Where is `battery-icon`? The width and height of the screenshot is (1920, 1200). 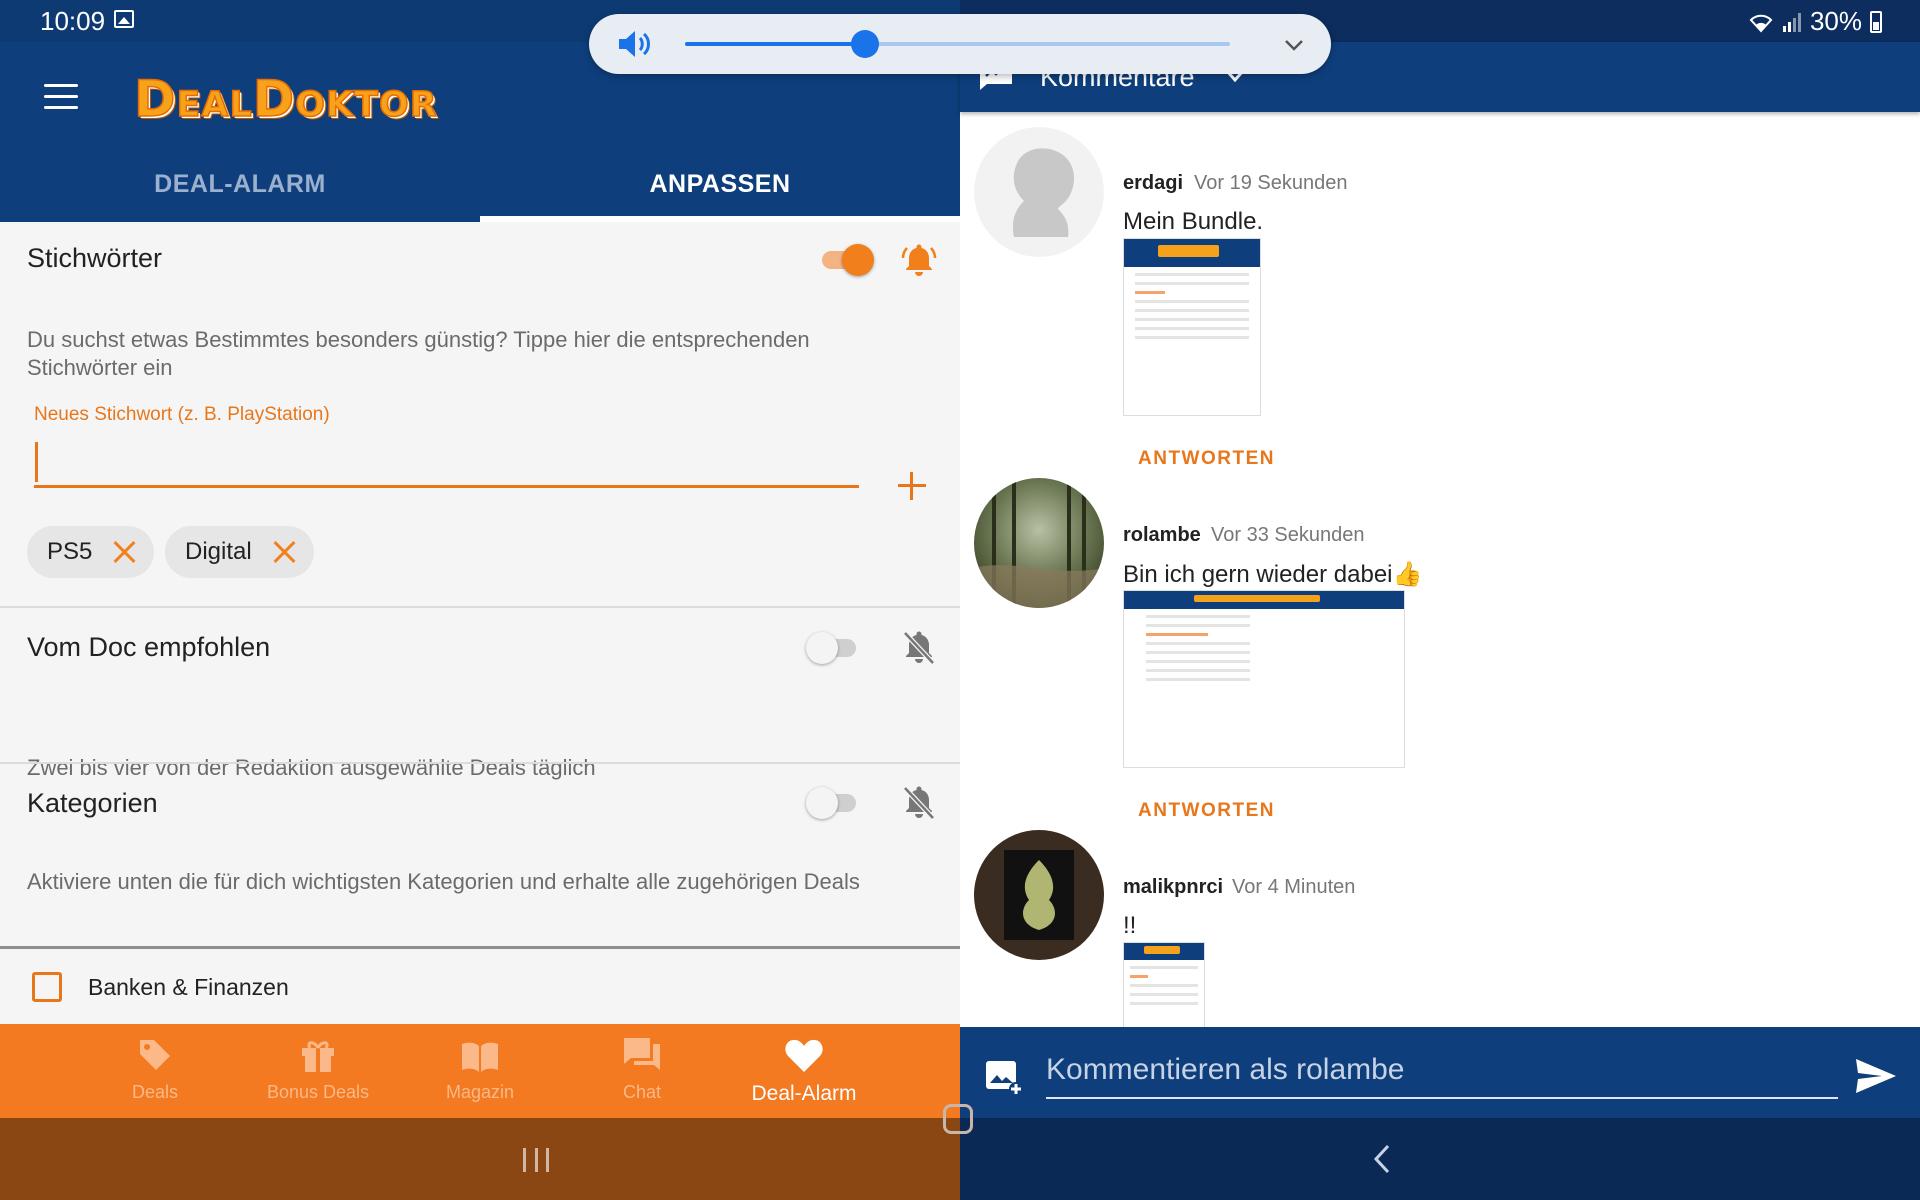 battery-icon is located at coordinates (1876, 21).